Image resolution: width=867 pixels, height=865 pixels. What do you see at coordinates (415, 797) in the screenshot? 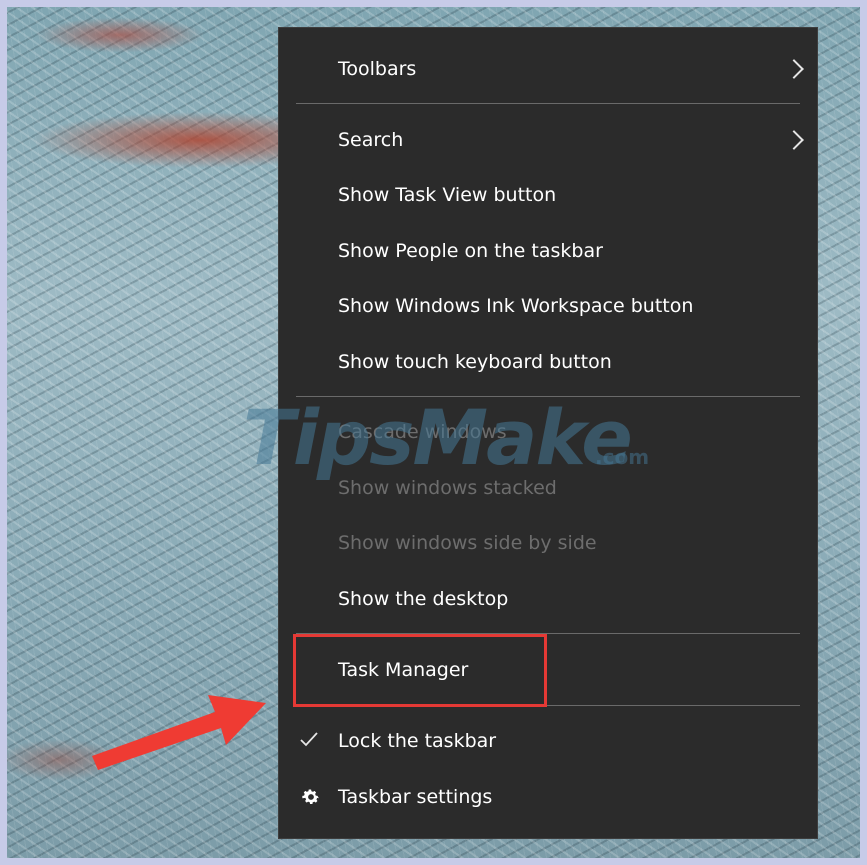
I see `menu-item-label: Taskbar settings` at bounding box center [415, 797].